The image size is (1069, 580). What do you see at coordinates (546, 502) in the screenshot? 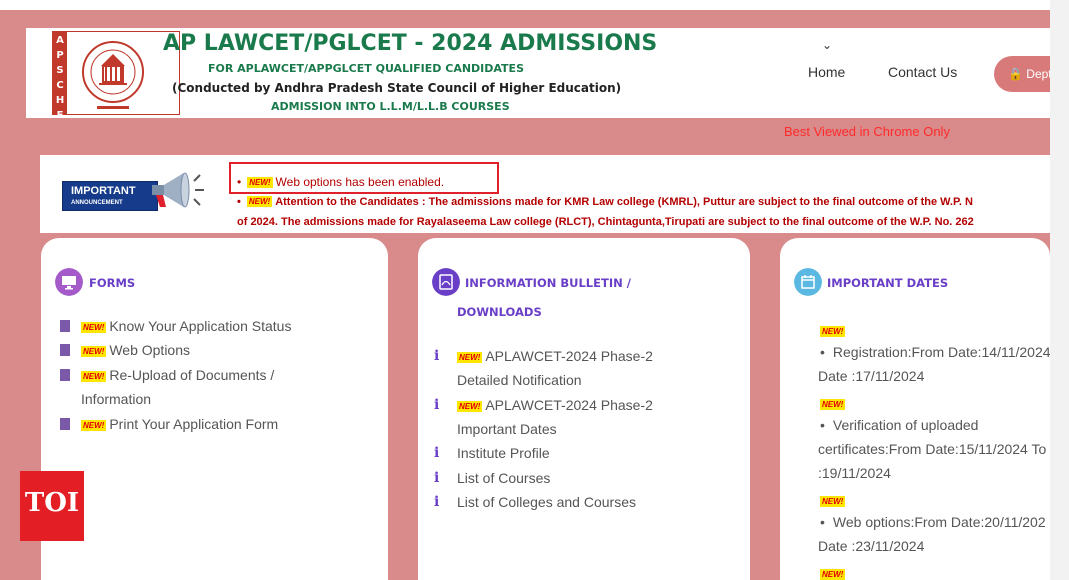
I see `bulletin-item-colleges: List of Colleges and Courses` at bounding box center [546, 502].